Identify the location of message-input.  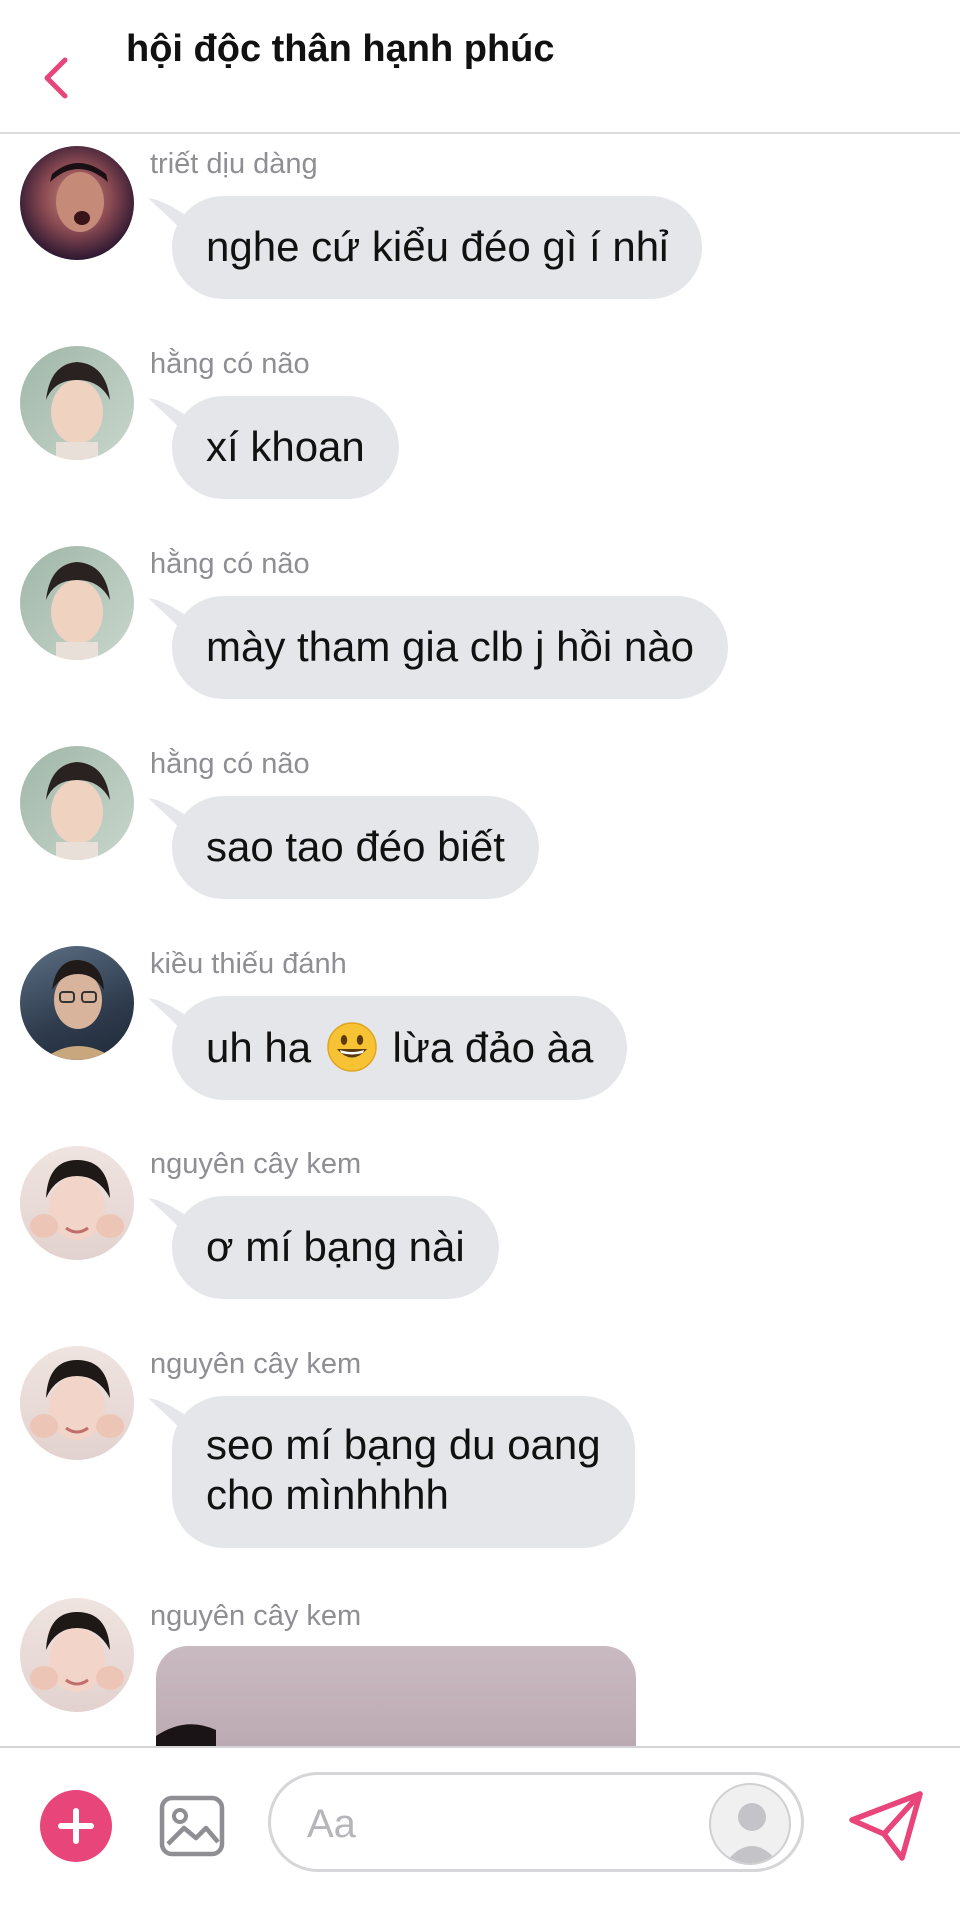
(487, 1824).